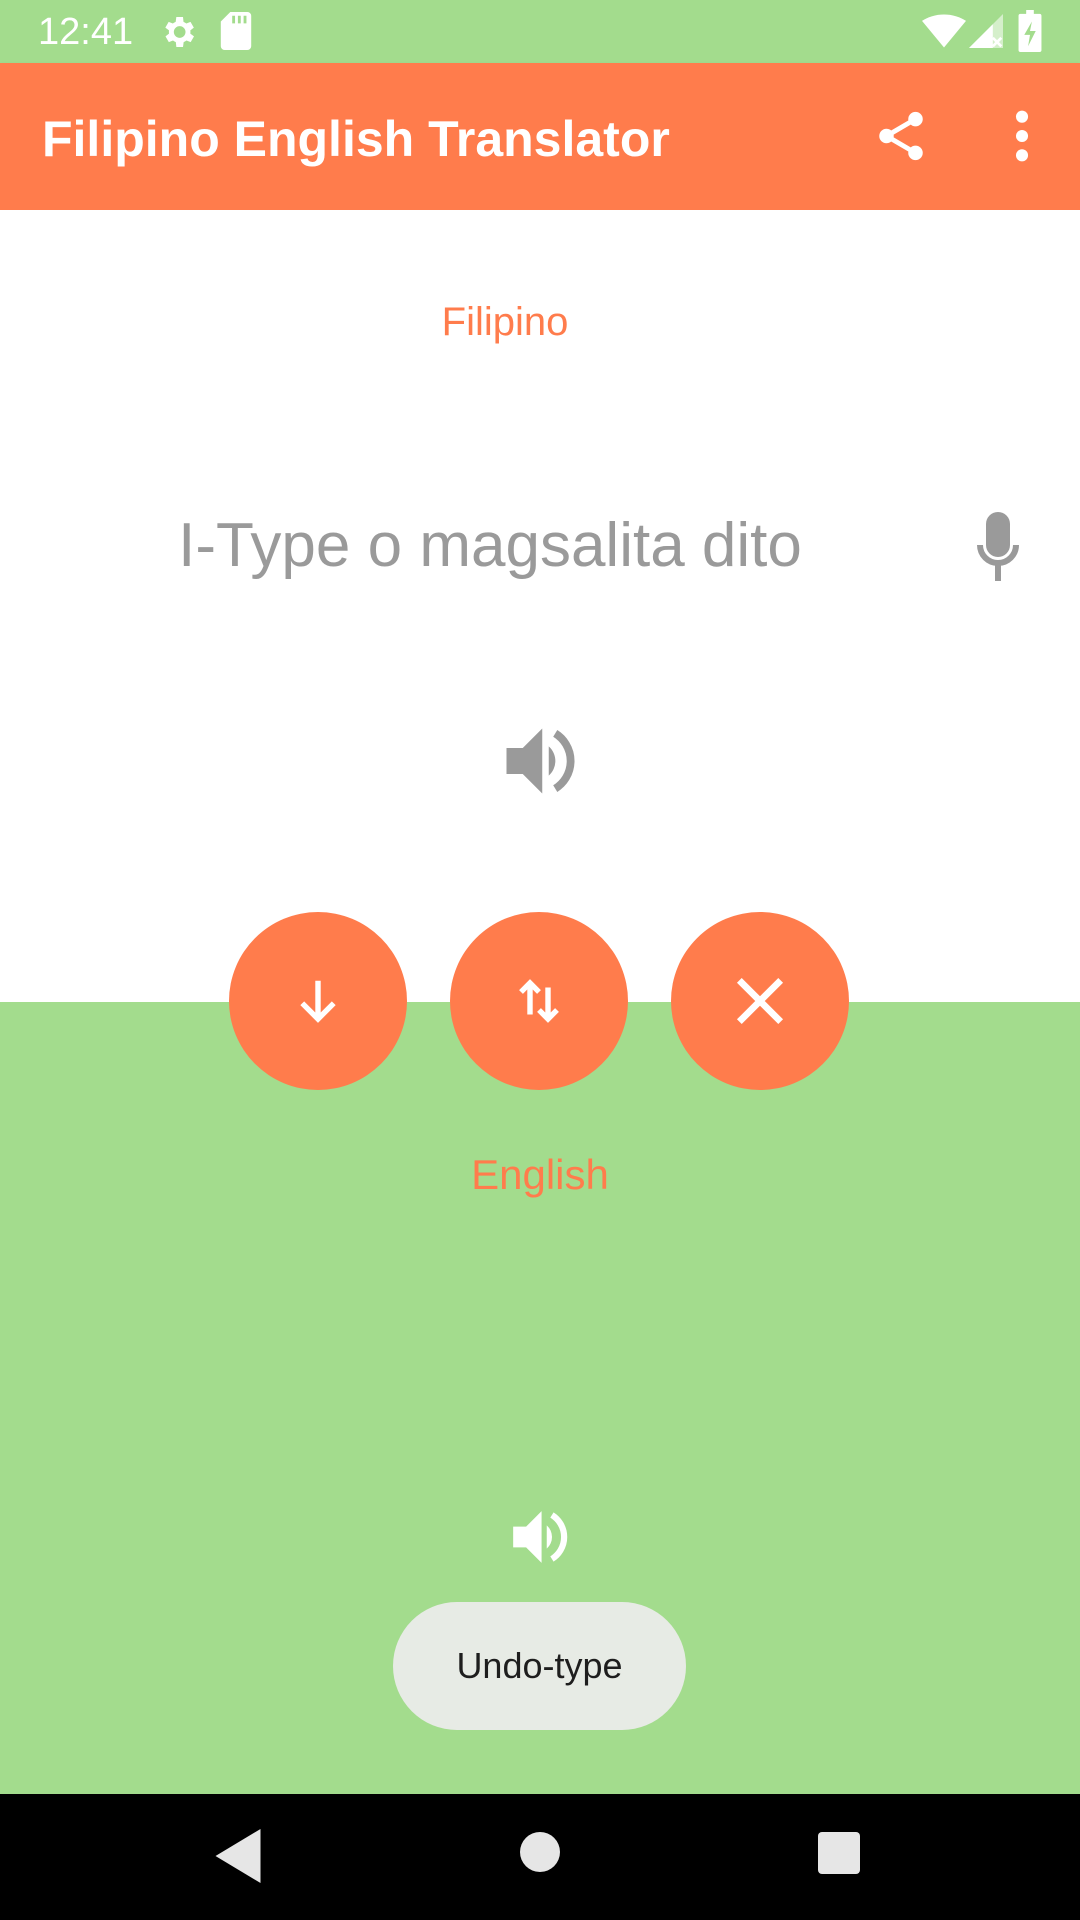 The image size is (1080, 1920). What do you see at coordinates (179, 32) in the screenshot?
I see `gear-icon` at bounding box center [179, 32].